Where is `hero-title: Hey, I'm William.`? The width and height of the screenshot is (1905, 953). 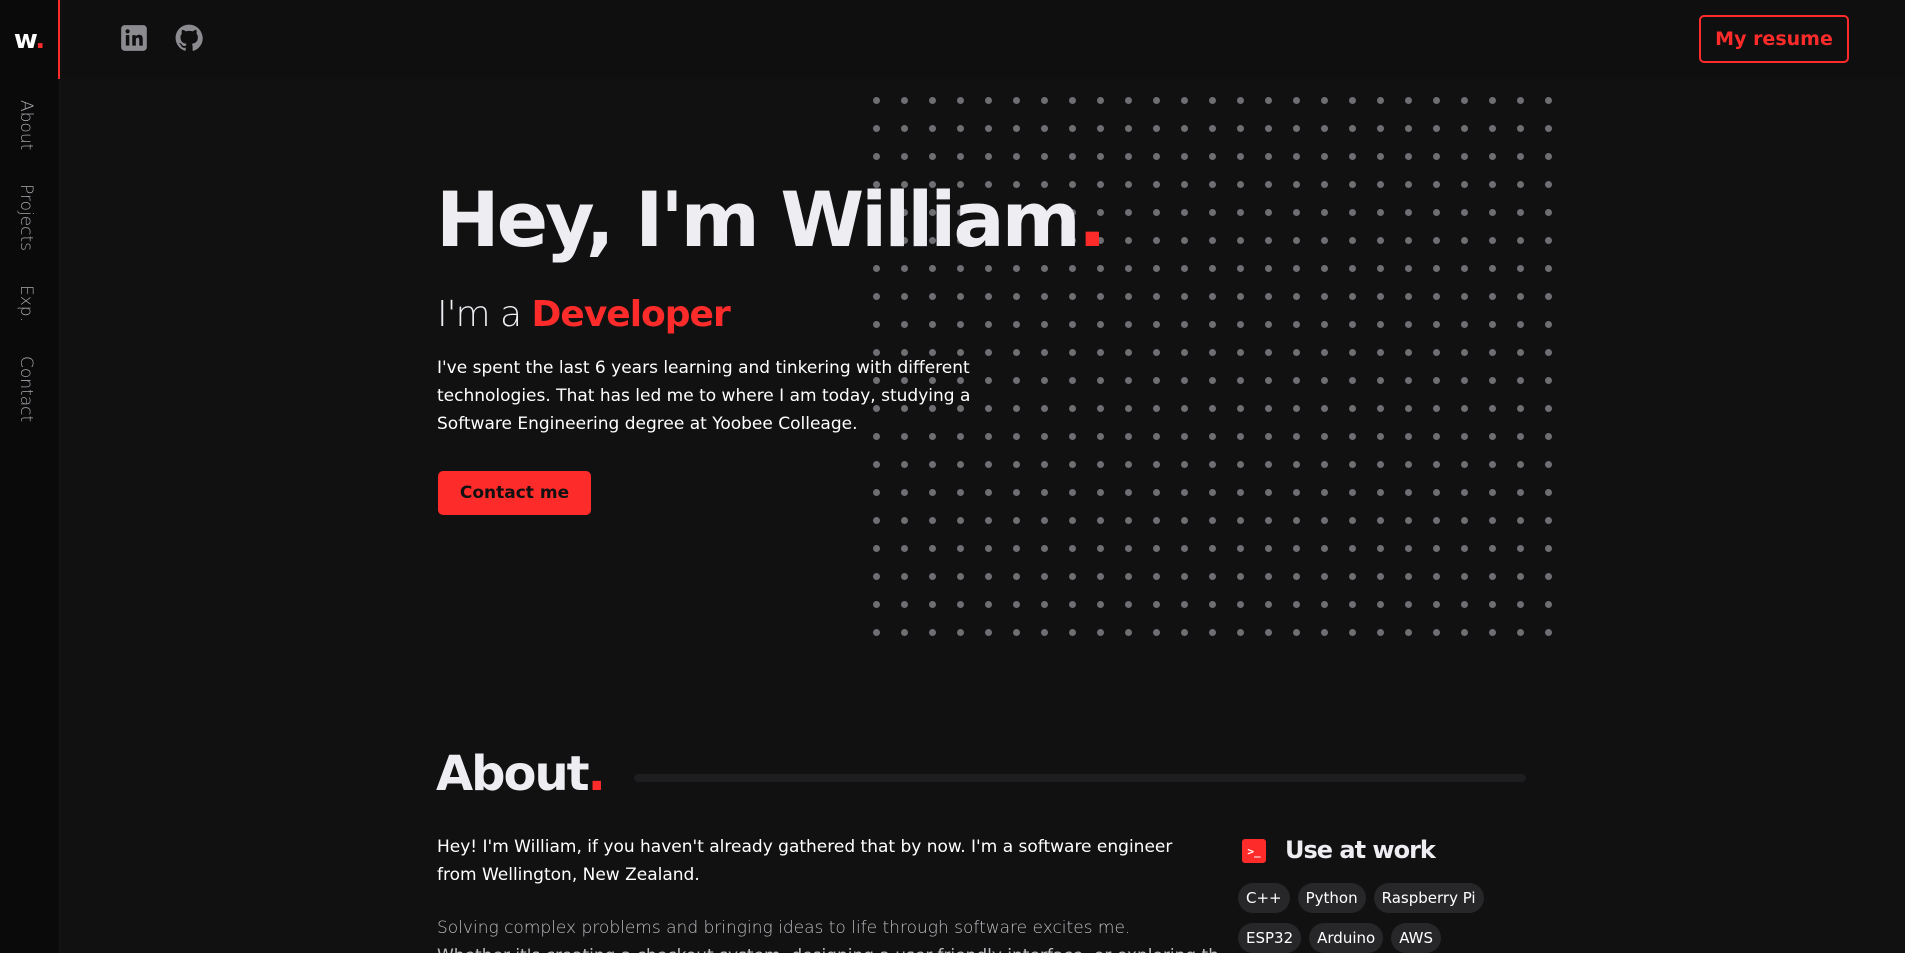 hero-title: Hey, I'm William. is located at coordinates (771, 219).